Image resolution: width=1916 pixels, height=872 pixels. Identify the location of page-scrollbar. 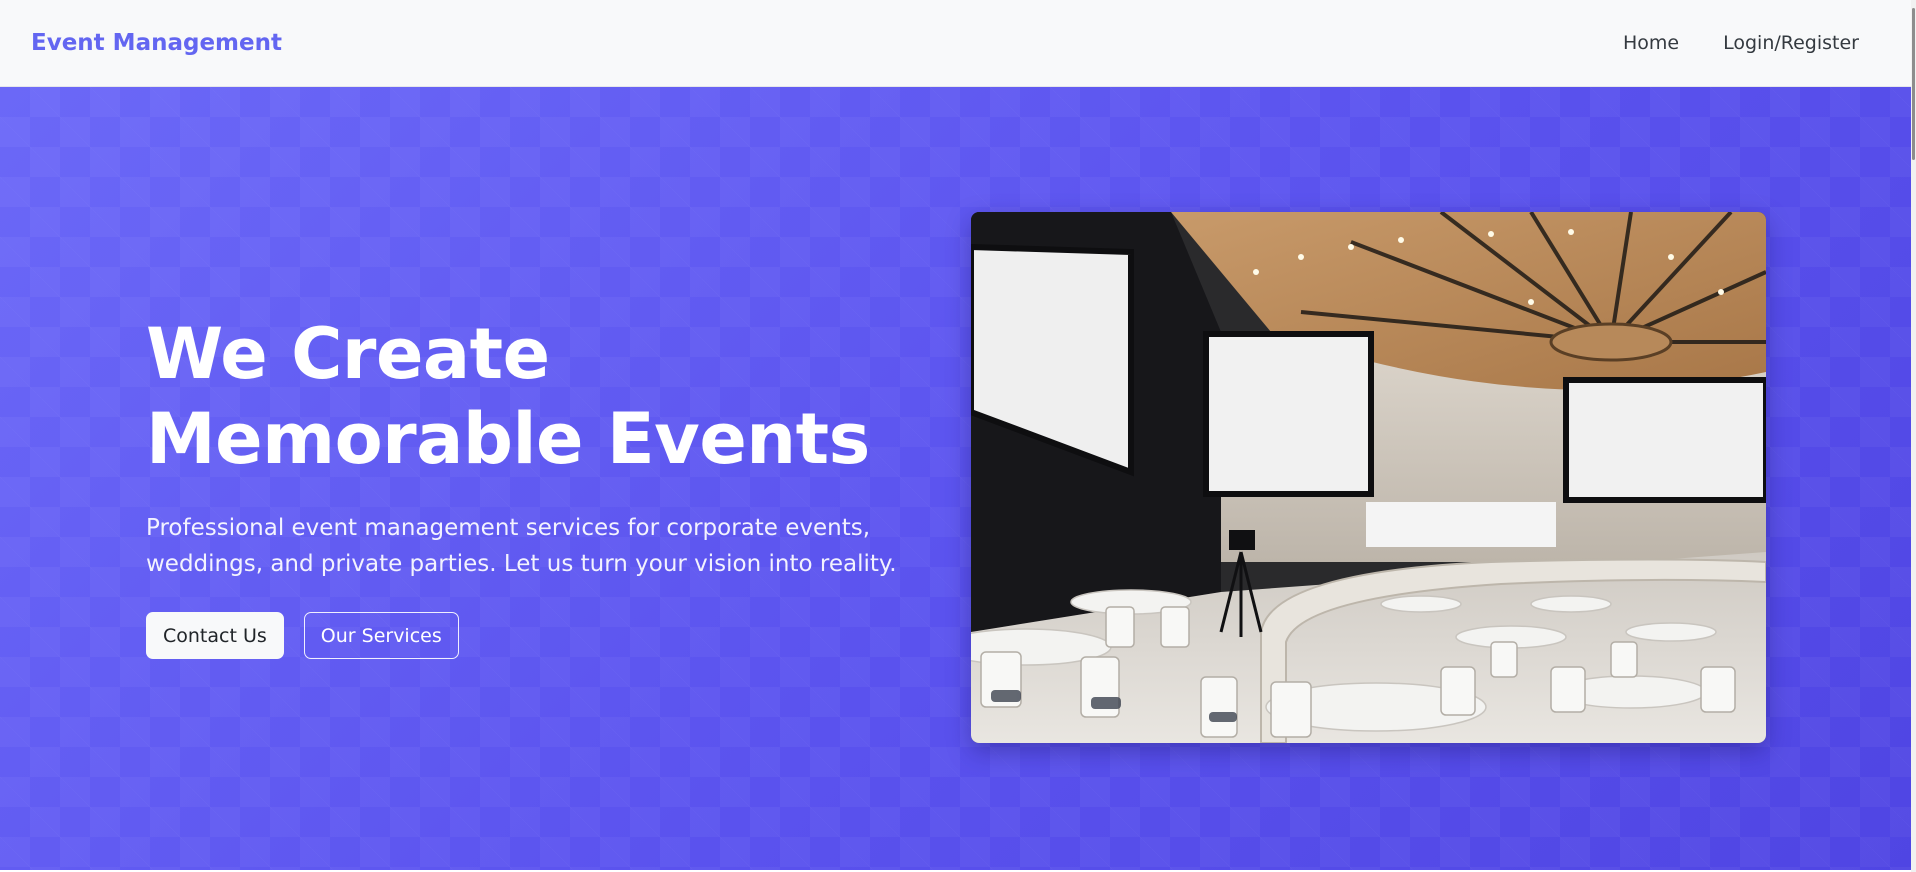
(1913, 436).